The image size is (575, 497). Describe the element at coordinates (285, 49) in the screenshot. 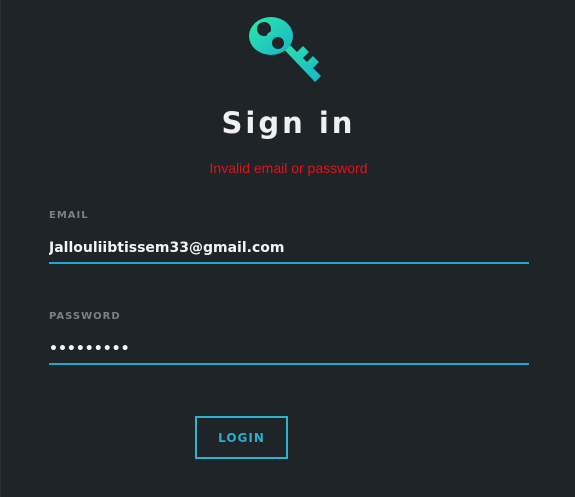

I see `key-icon` at that location.